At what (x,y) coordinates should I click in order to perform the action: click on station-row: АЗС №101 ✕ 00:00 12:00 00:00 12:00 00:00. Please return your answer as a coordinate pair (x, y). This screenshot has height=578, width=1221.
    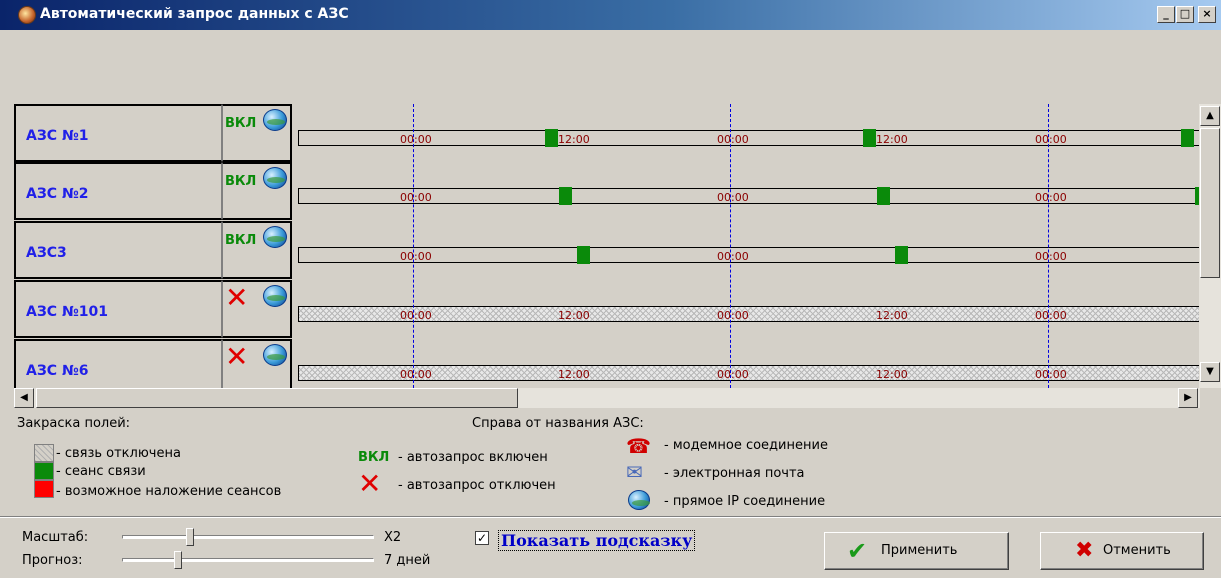
    Looking at the image, I should click on (617, 309).